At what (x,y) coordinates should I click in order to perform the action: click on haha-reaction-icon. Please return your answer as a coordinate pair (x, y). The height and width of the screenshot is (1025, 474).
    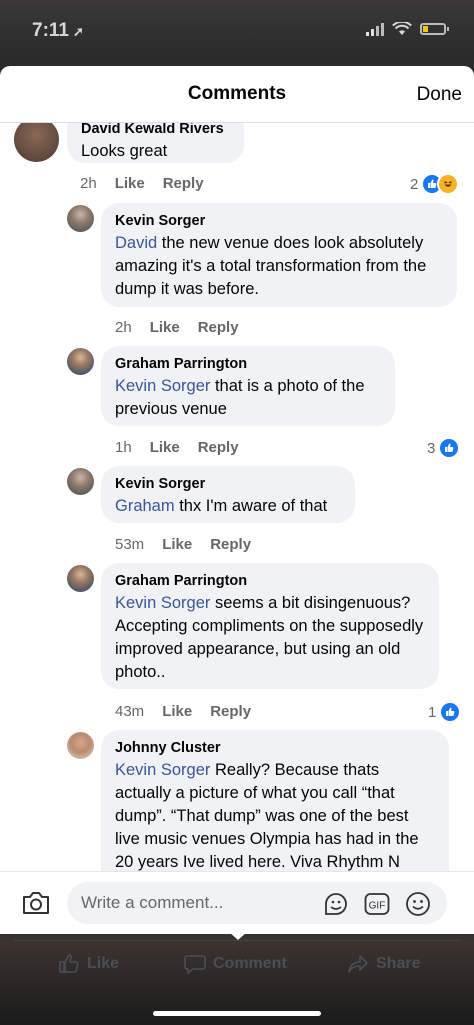
    Looking at the image, I should click on (448, 184).